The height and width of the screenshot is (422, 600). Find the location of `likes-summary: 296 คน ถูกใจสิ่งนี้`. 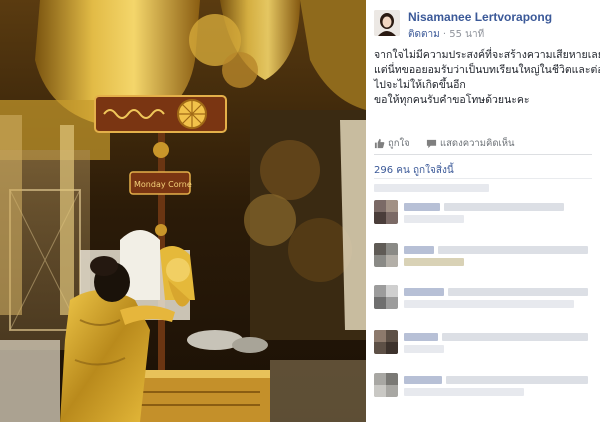

likes-summary: 296 คน ถูกใจสิ่งนี้ is located at coordinates (414, 170).